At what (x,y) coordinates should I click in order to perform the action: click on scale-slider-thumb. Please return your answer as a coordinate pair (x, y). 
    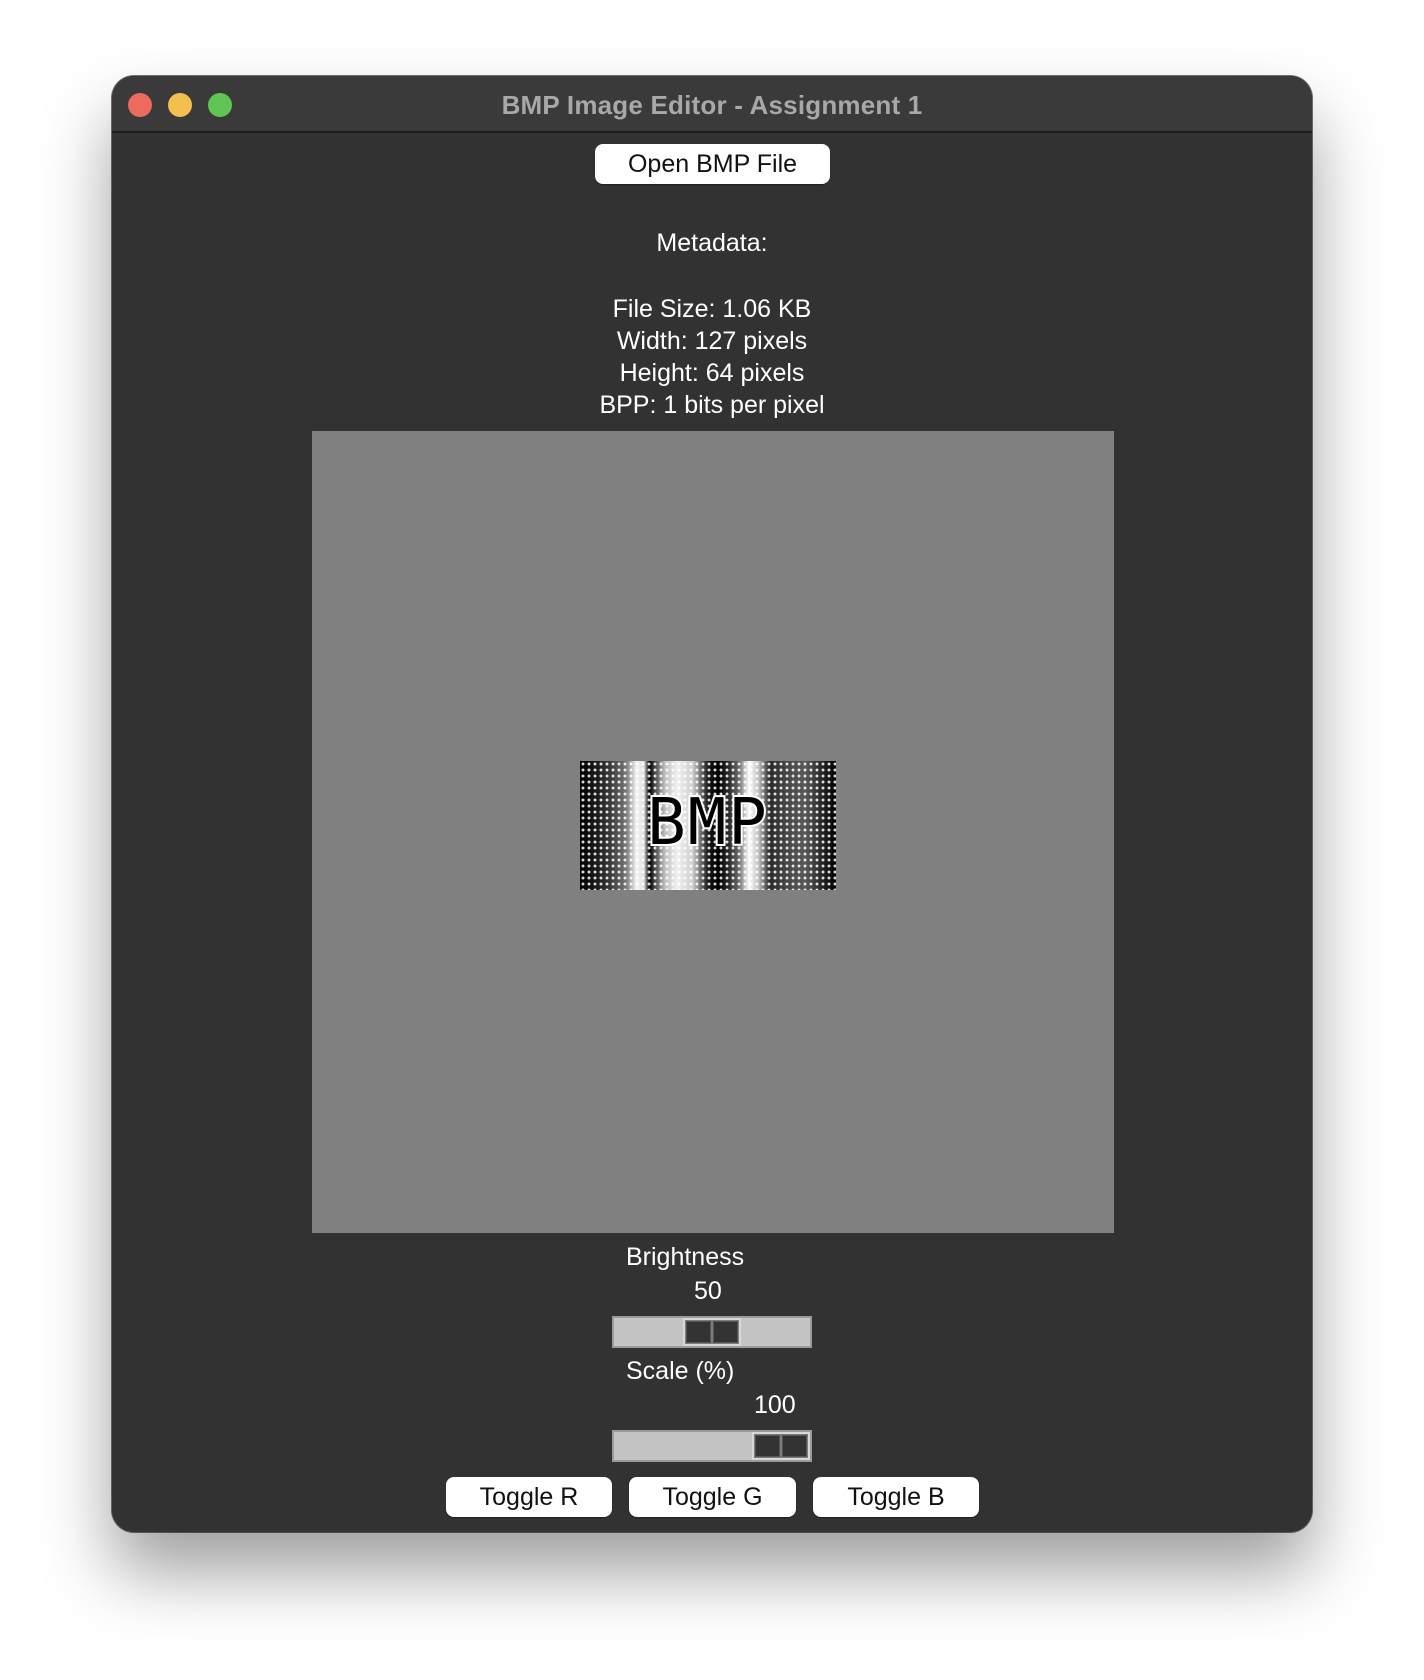
    Looking at the image, I should click on (781, 1446).